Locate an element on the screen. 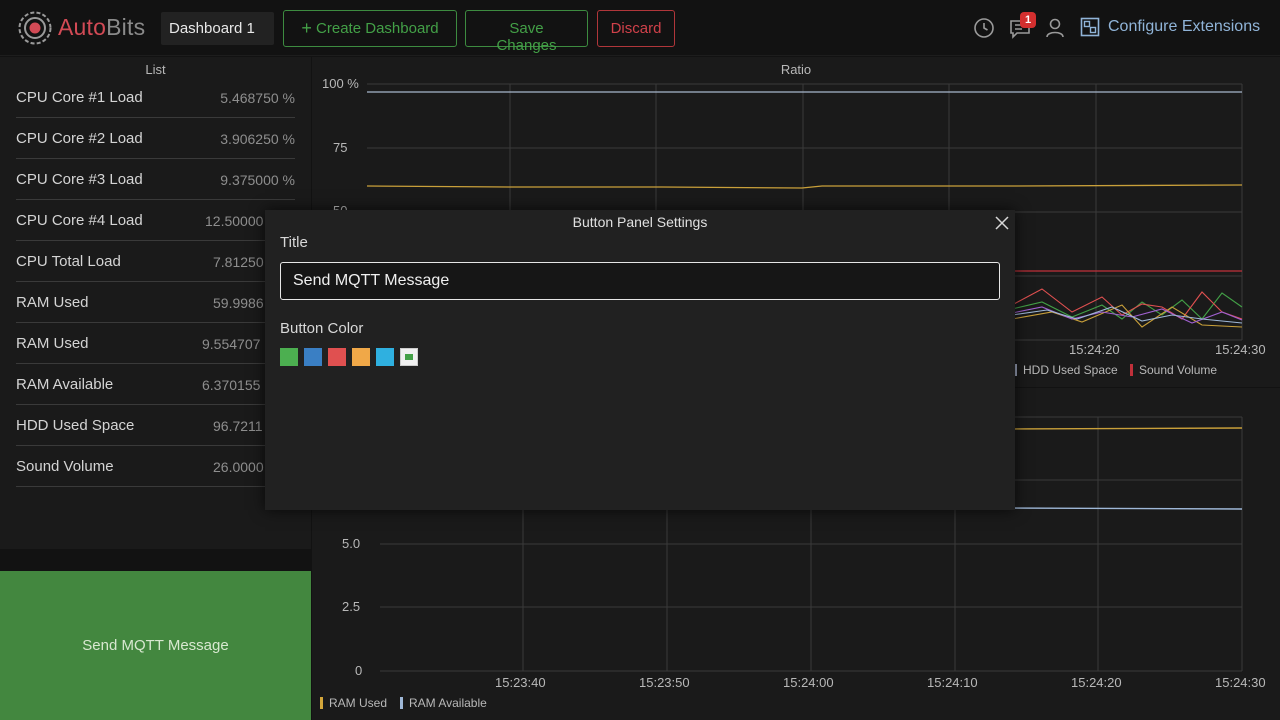 The height and width of the screenshot is (720, 1280). legend-label: HDD Used Space is located at coordinates (1070, 370).